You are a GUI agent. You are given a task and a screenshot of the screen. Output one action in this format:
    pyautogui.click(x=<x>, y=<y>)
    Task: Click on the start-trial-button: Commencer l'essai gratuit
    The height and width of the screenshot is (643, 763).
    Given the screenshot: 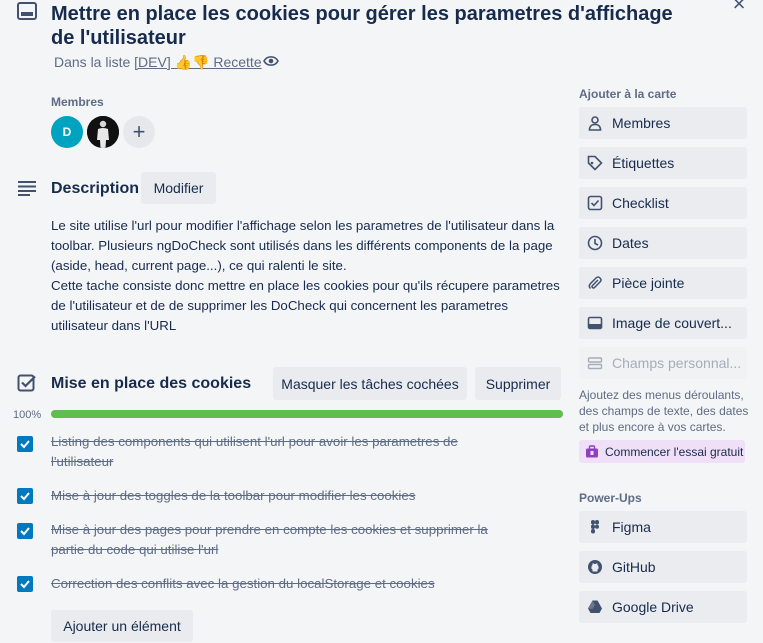 What is the action you would take?
    pyautogui.click(x=662, y=451)
    